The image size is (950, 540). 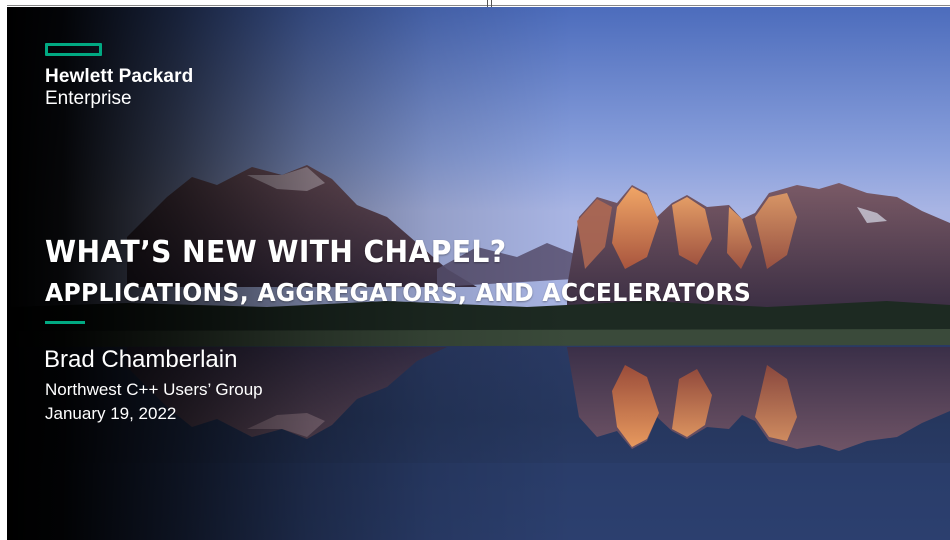 What do you see at coordinates (73, 49) in the screenshot?
I see `hpe-logo-element-icon` at bounding box center [73, 49].